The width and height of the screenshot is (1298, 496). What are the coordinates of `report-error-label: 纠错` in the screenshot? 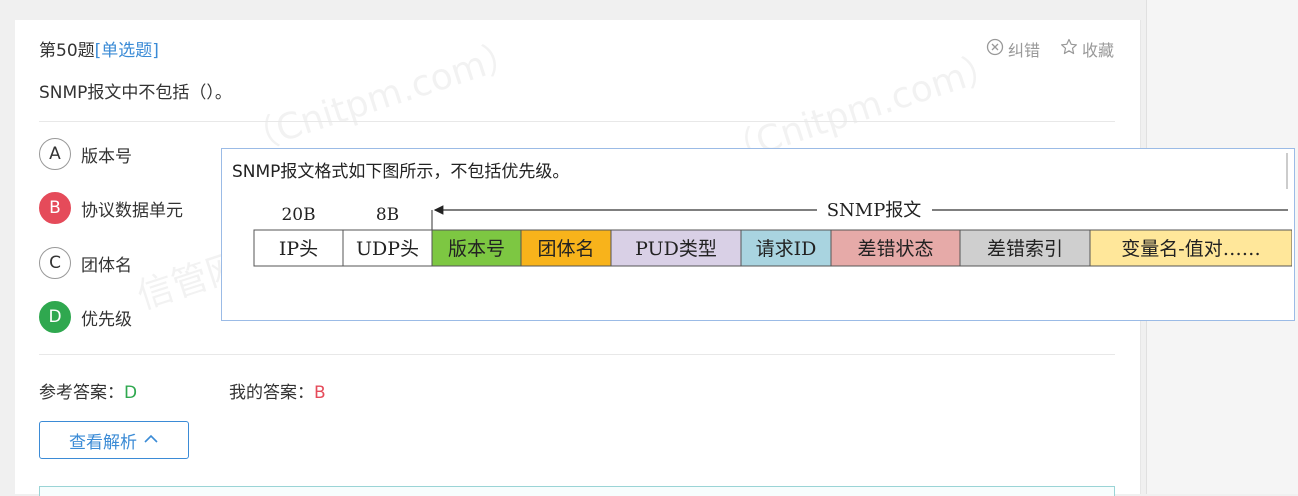 It's located at (1023, 50).